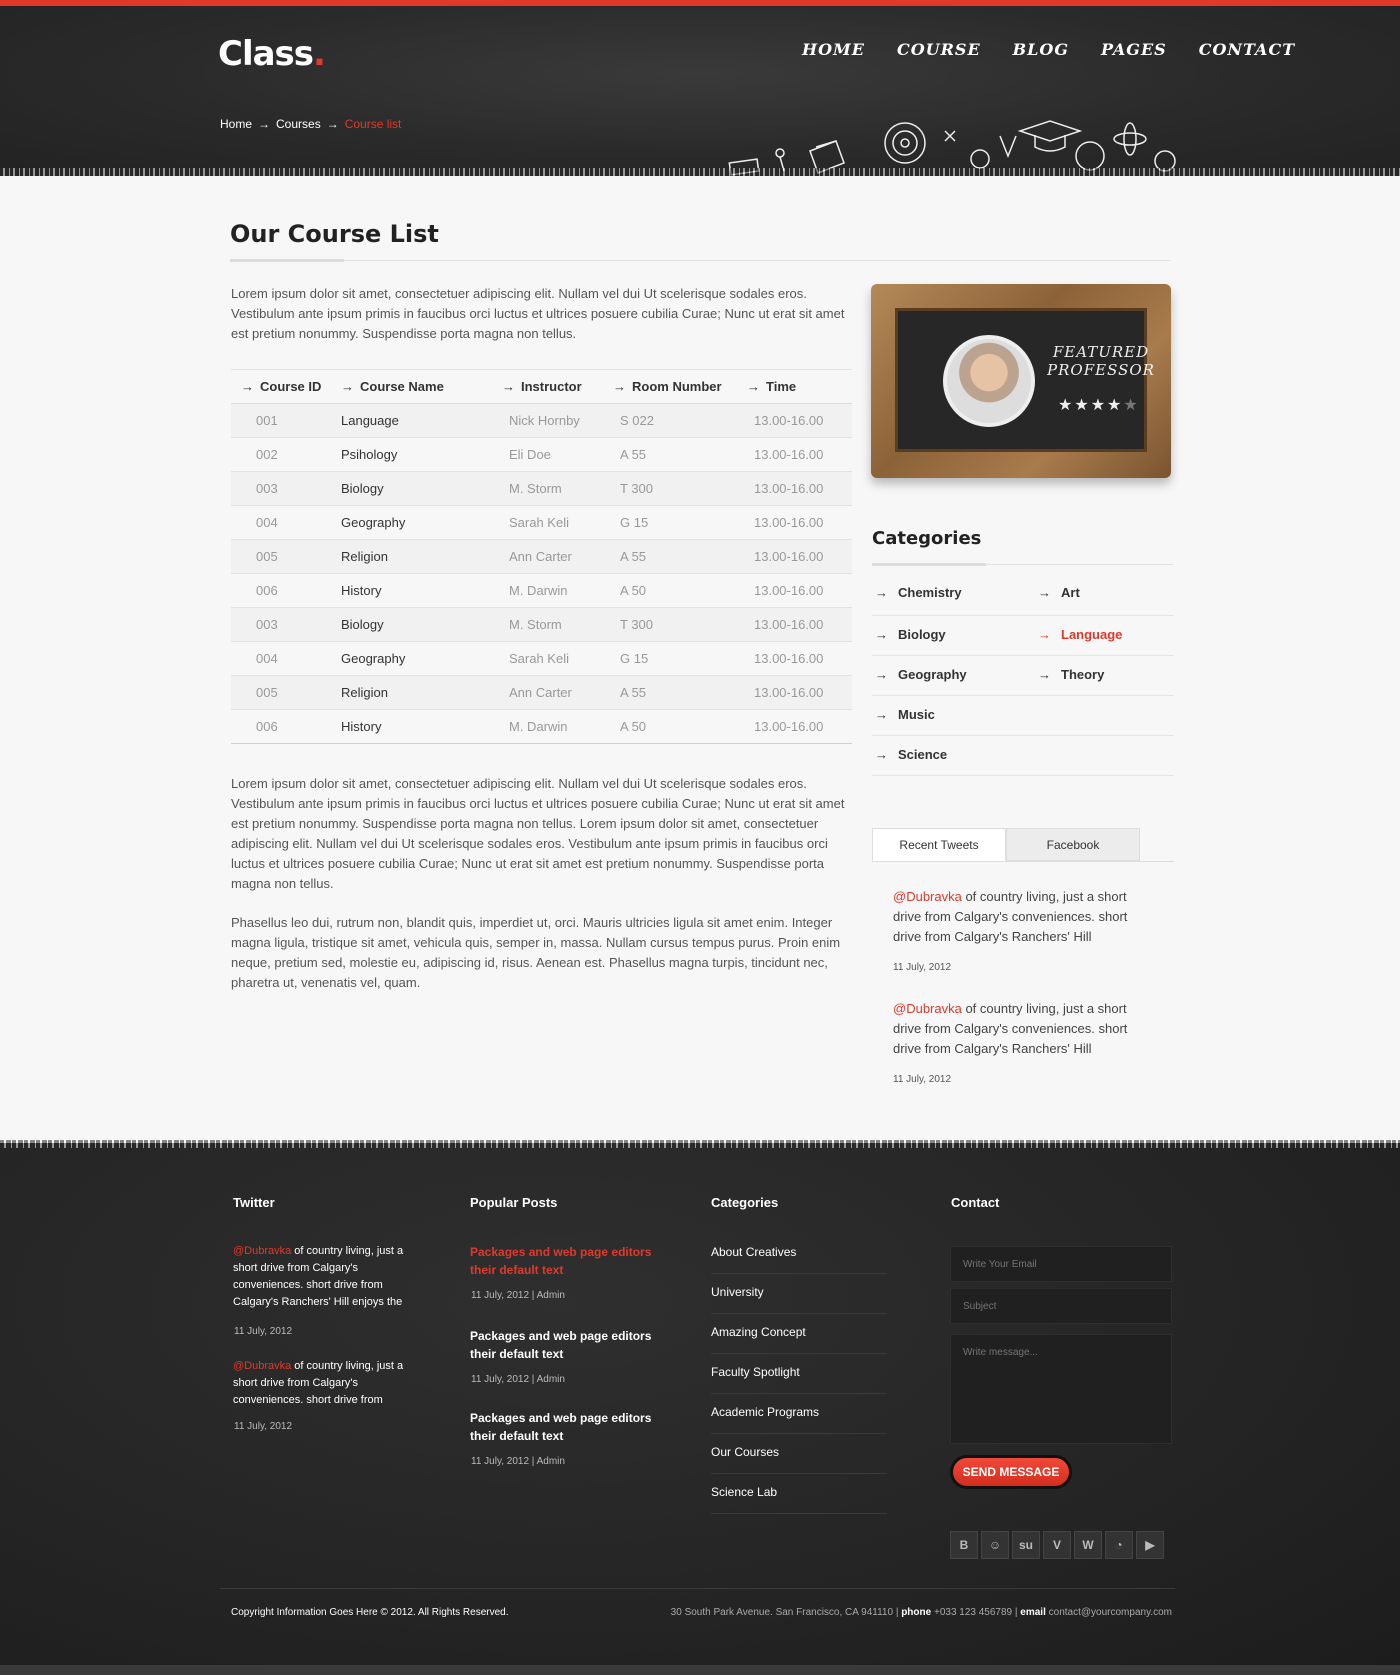 This screenshot has height=1675, width=1400. I want to click on footer-popular-posts-title: Popular Posts, so click(514, 1202).